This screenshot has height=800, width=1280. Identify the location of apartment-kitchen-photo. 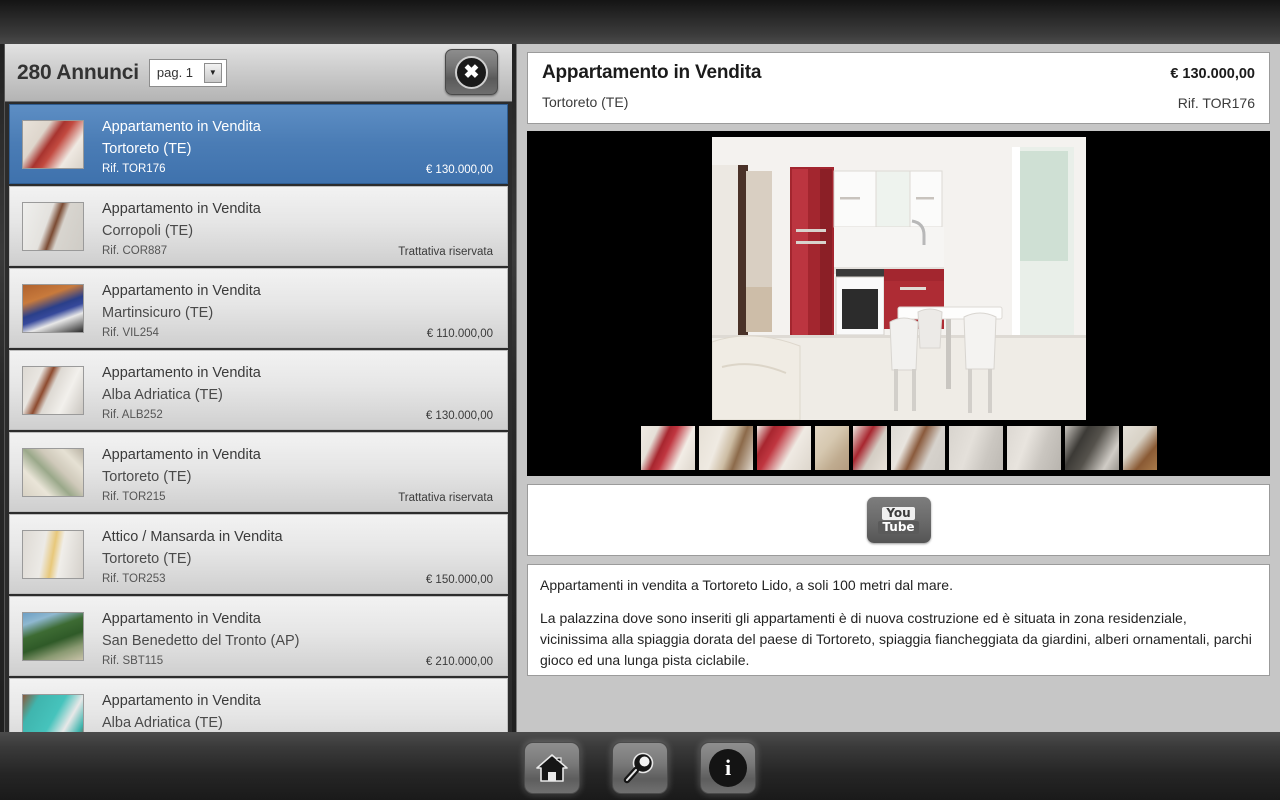
(898, 278).